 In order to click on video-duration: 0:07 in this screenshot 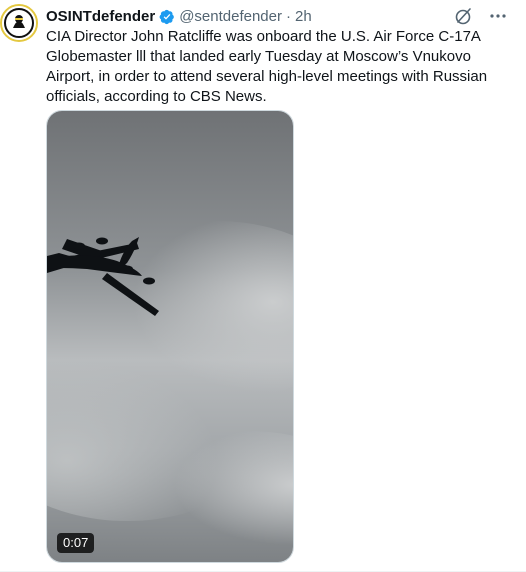, I will do `click(76, 543)`.